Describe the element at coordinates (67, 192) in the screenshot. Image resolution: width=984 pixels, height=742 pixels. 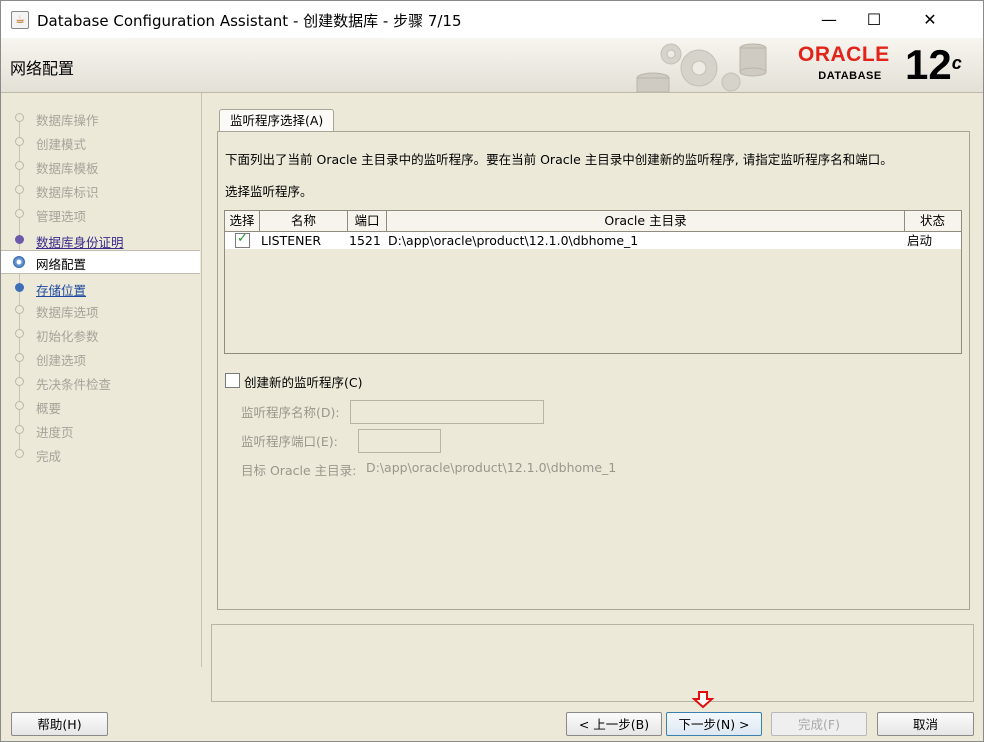
I see `sidebar-item-label: 数据库标识` at that location.